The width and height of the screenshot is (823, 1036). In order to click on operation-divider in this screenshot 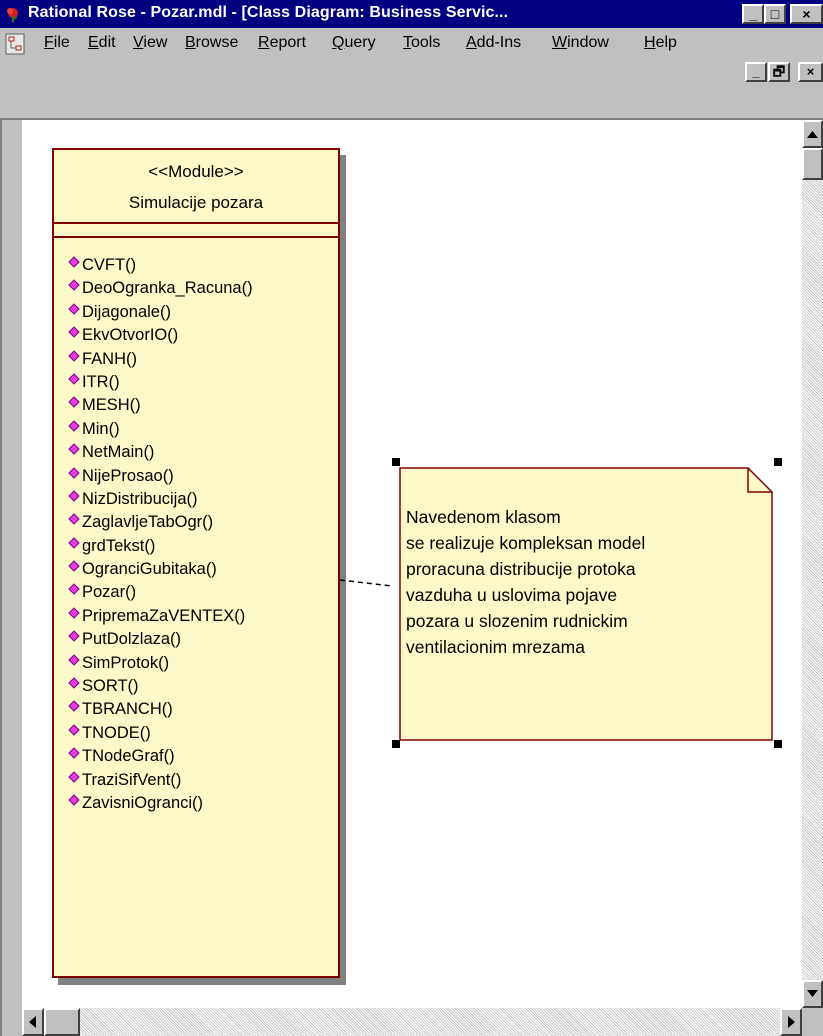, I will do `click(196, 237)`.